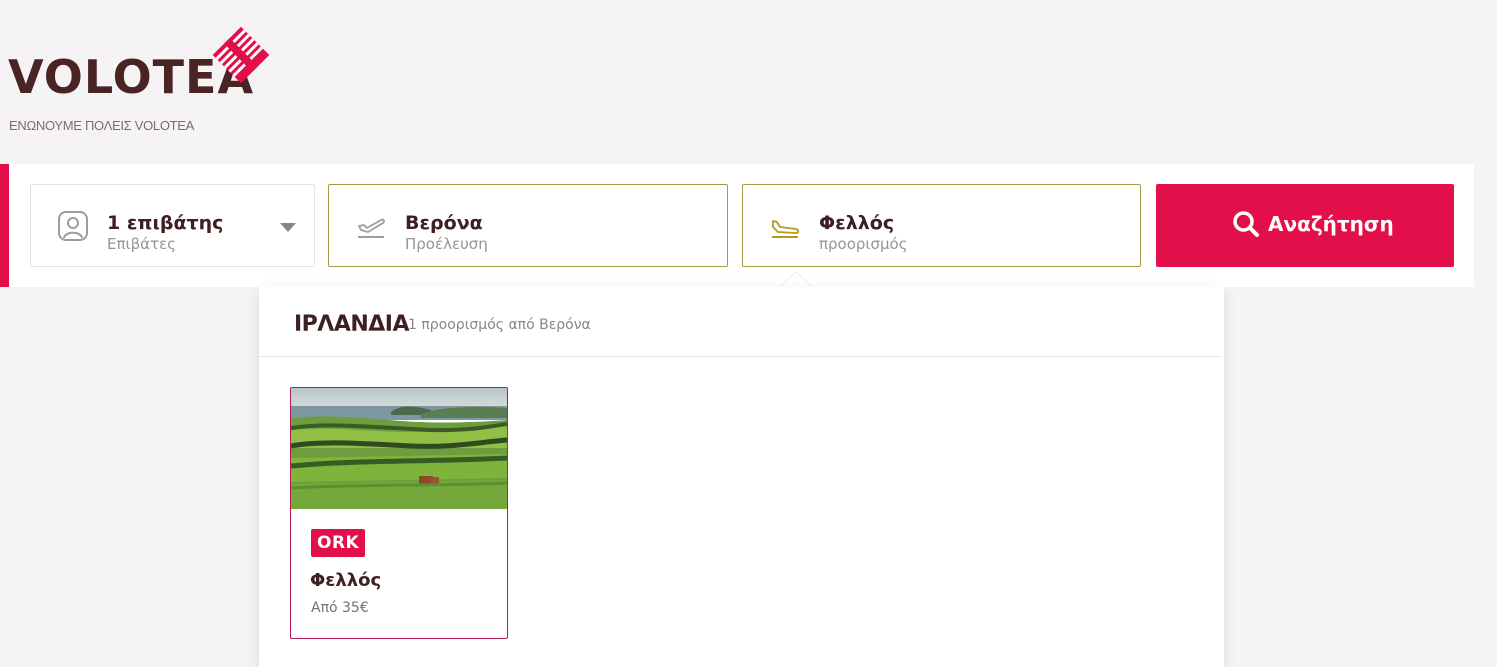 This screenshot has height=667, width=1497. Describe the element at coordinates (1246, 224) in the screenshot. I see `search-icon` at that location.